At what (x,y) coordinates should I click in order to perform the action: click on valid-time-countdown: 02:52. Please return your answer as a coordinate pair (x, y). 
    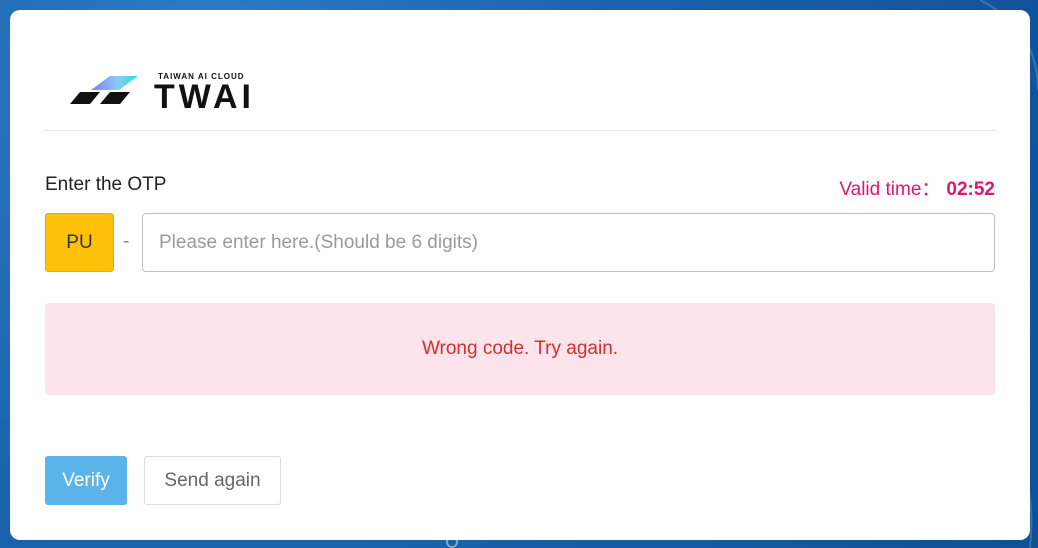
    Looking at the image, I should click on (970, 189).